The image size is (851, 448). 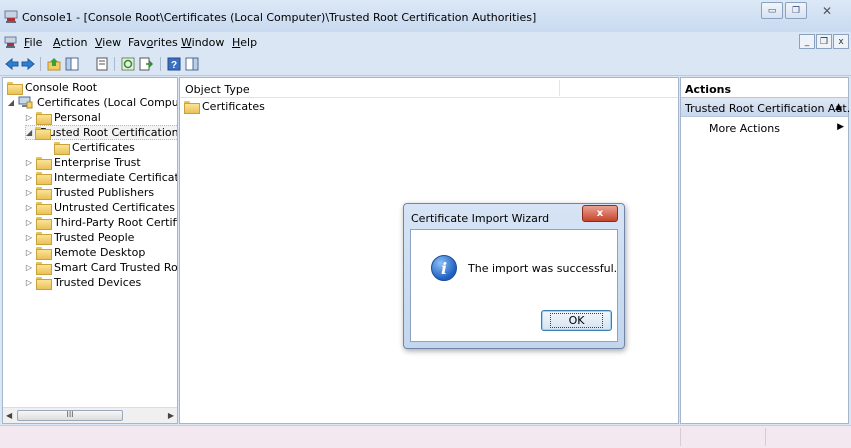 I want to click on tree-item-intermediate-certification-authorities: ▷ Intermediate Certification Au, so click(x=101, y=177).